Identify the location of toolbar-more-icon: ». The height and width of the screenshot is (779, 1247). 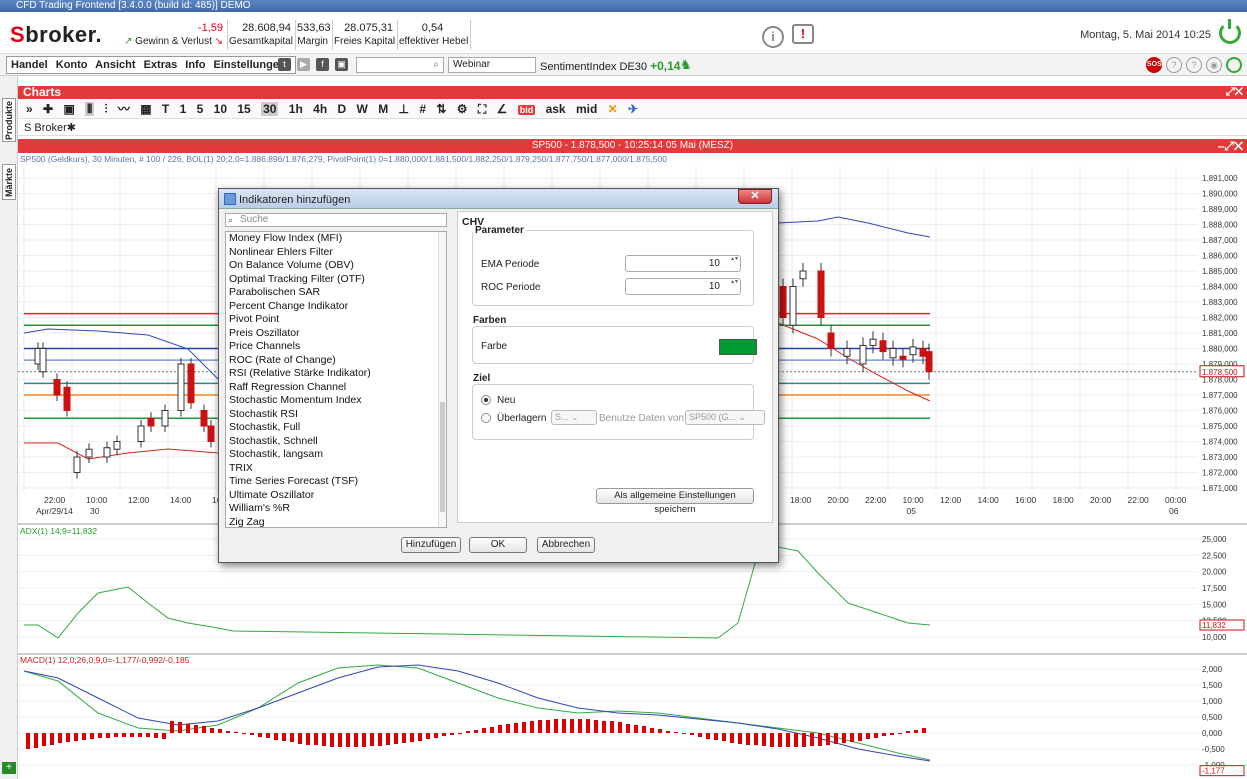
(29, 109).